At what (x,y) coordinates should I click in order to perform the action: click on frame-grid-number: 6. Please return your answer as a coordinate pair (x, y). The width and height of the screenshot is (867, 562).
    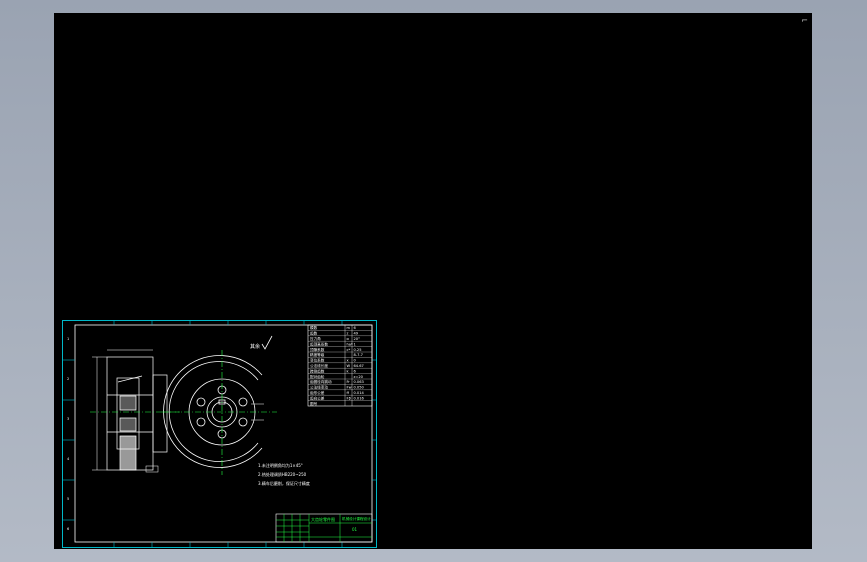
    Looking at the image, I should click on (68, 529).